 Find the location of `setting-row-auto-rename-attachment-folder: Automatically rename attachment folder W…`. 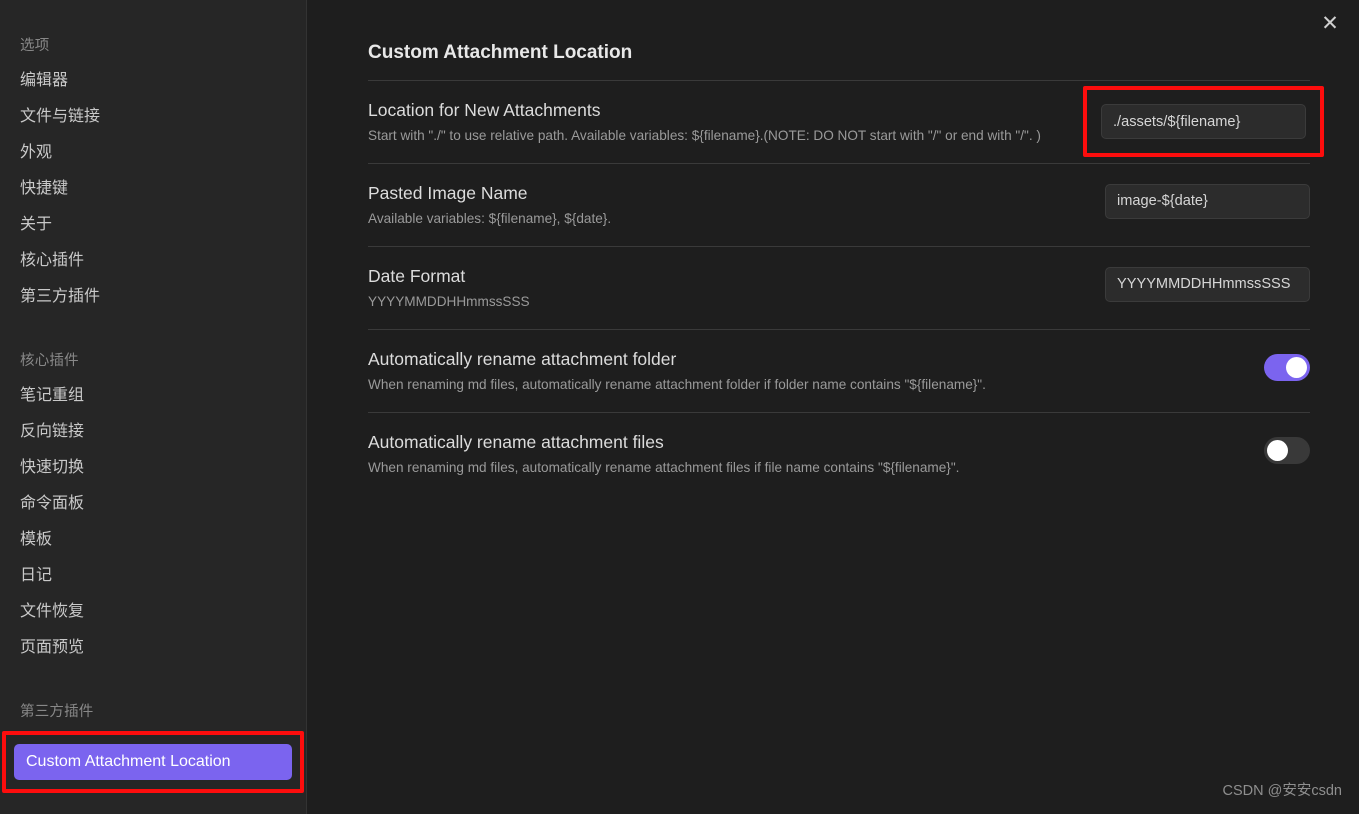

setting-row-auto-rename-attachment-folder: Automatically rename attachment folder W… is located at coordinates (839, 371).